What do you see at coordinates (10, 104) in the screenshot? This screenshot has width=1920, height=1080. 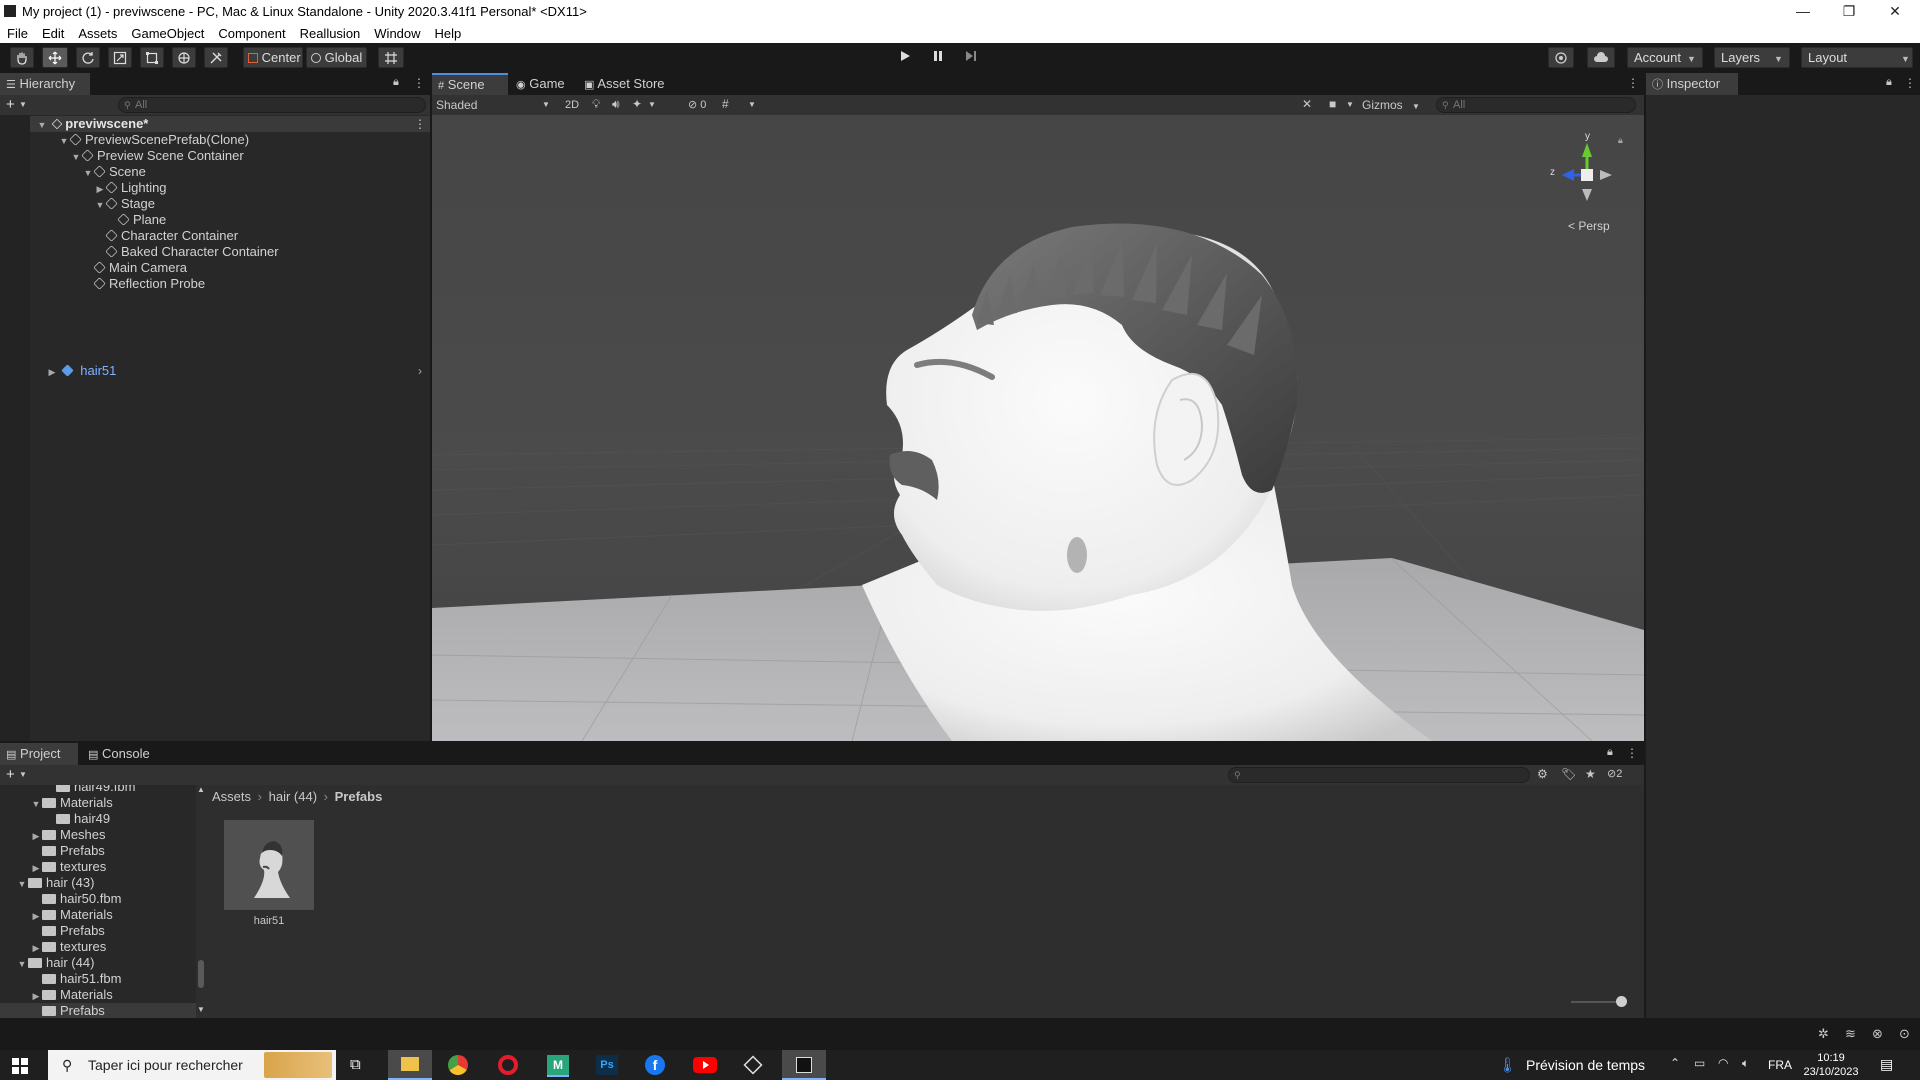 I see `add-object-button: +` at bounding box center [10, 104].